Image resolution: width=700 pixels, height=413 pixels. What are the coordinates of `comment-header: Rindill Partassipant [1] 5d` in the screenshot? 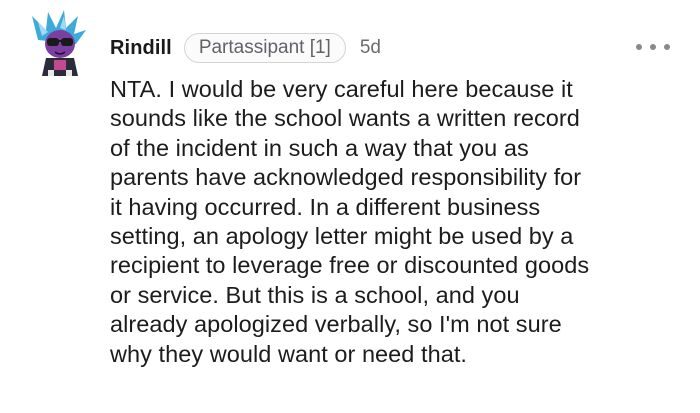 It's located at (245, 48).